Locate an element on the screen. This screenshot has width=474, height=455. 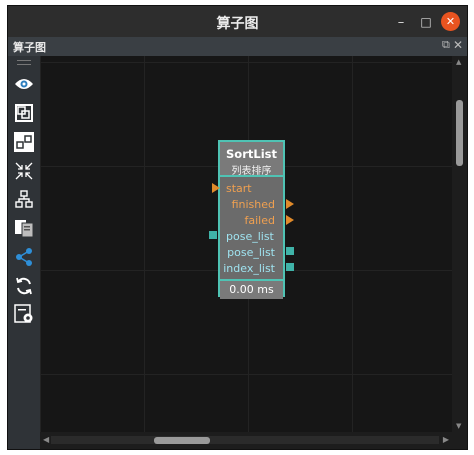
collapse-icon is located at coordinates (24, 171).